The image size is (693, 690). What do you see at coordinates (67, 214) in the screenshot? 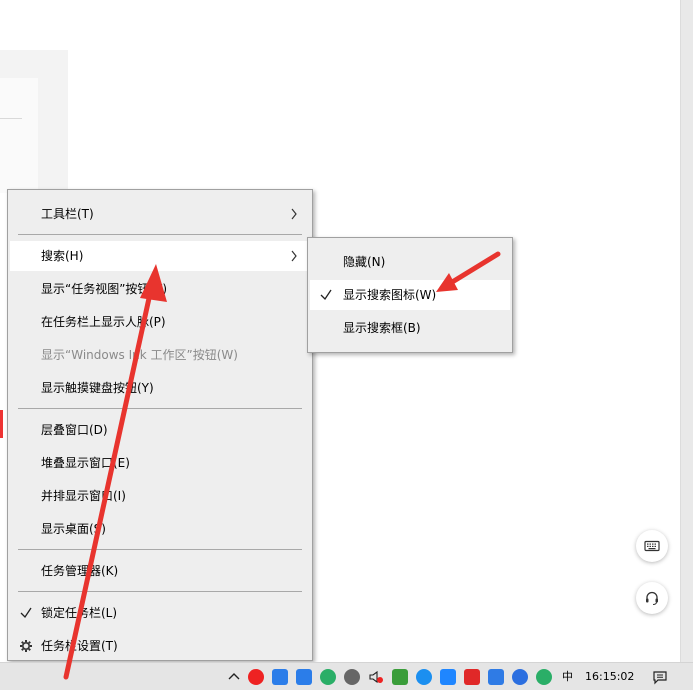
I see `menu-item-label: 工具栏(T)` at bounding box center [67, 214].